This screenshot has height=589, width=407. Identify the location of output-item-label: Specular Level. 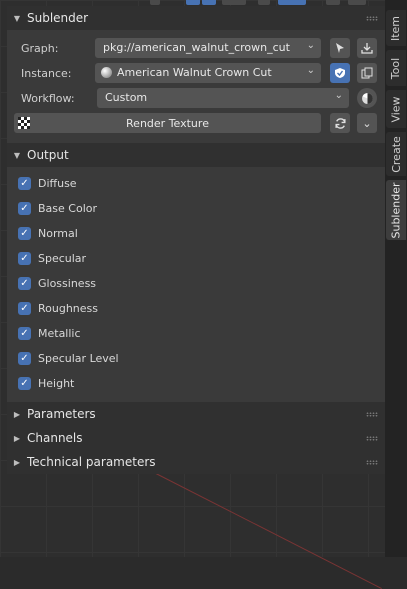
(78, 358).